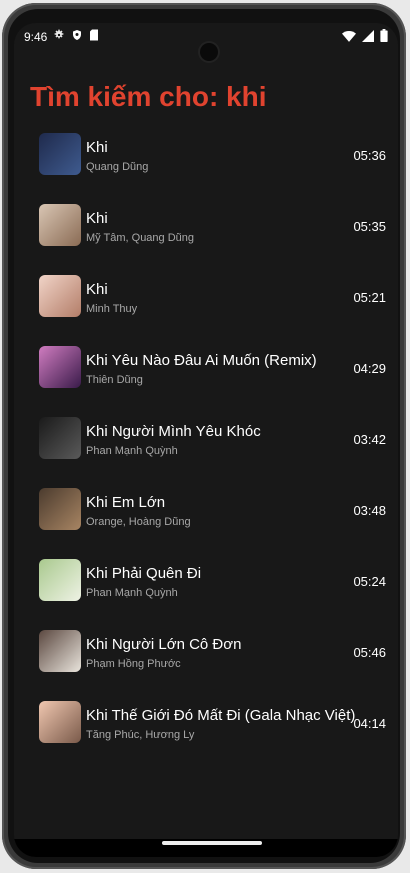  Describe the element at coordinates (206, 310) in the screenshot. I see `song-row: Khi Minh Thuy 05:21` at that location.